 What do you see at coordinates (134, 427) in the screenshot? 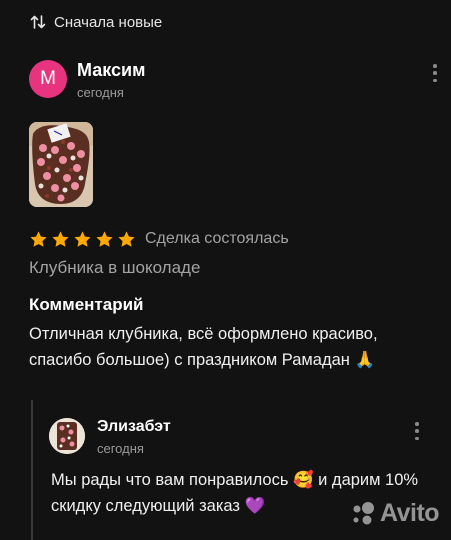
I see `reply-author-name: Элизабэт` at bounding box center [134, 427].